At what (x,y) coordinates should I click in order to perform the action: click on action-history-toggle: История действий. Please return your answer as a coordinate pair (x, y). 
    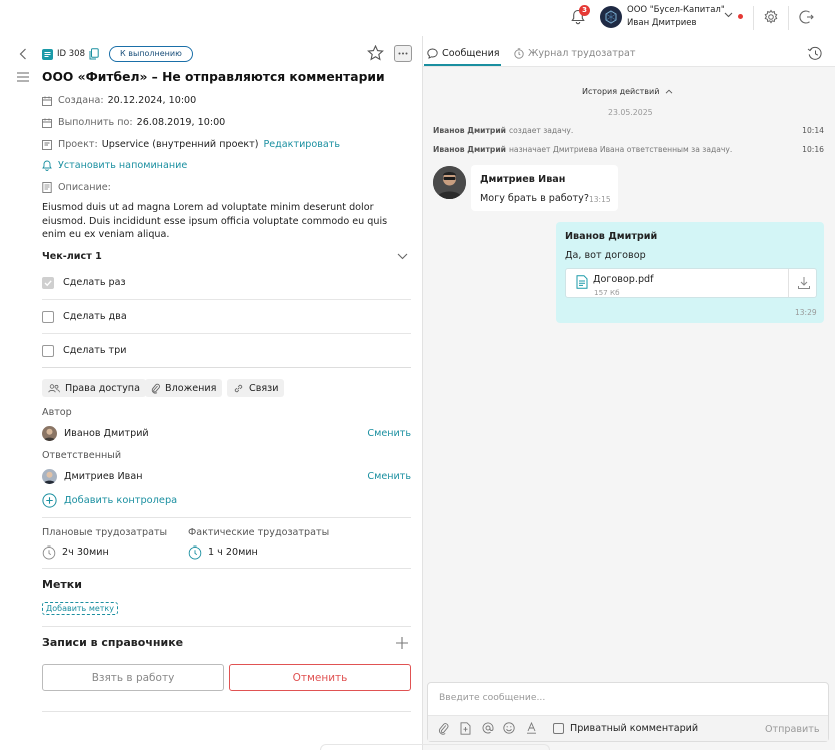
    Looking at the image, I should click on (627, 91).